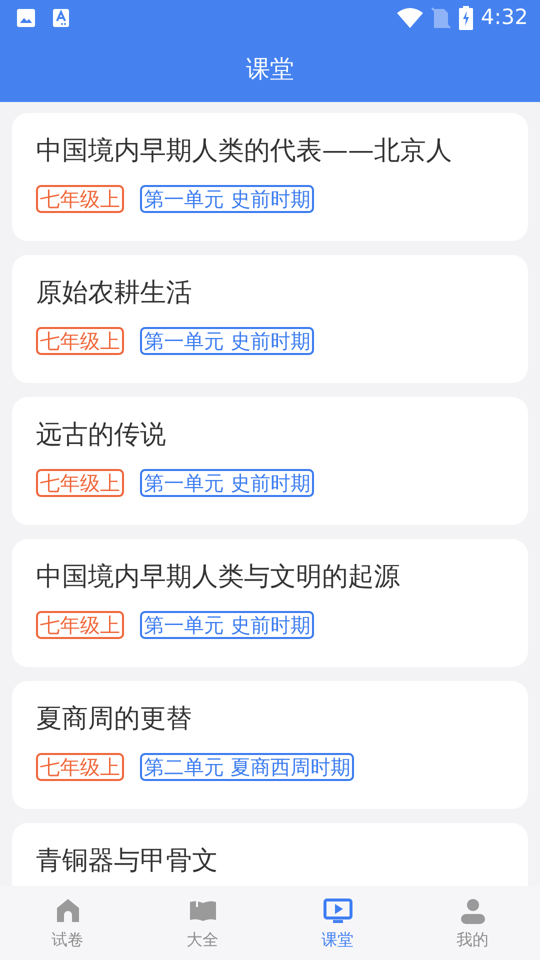 The height and width of the screenshot is (960, 540). I want to click on lesson-title: 原始农耕生活, so click(114, 293).